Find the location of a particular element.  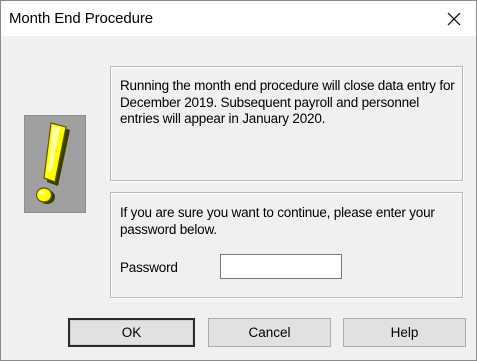

dialog-title: Month End Procedure is located at coordinates (81, 18).